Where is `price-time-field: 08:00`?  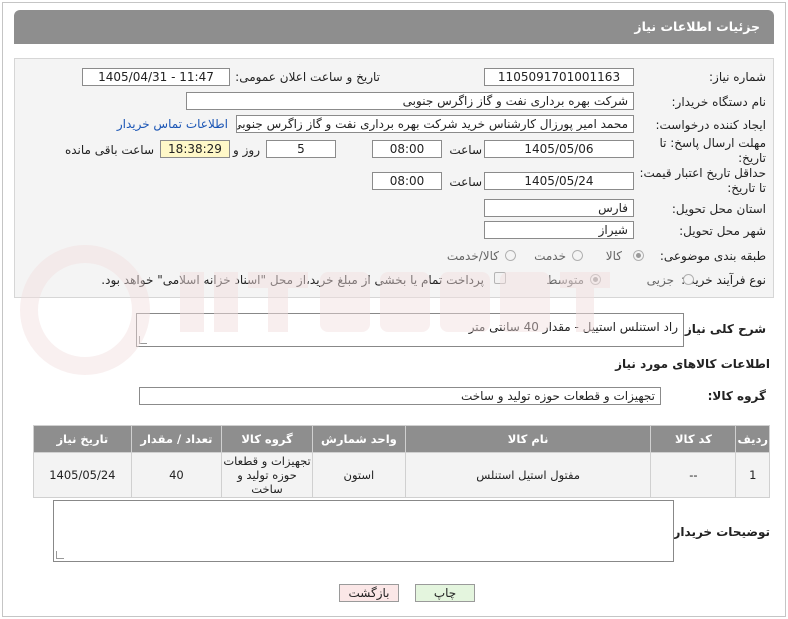
price-time-field: 08:00 is located at coordinates (407, 181).